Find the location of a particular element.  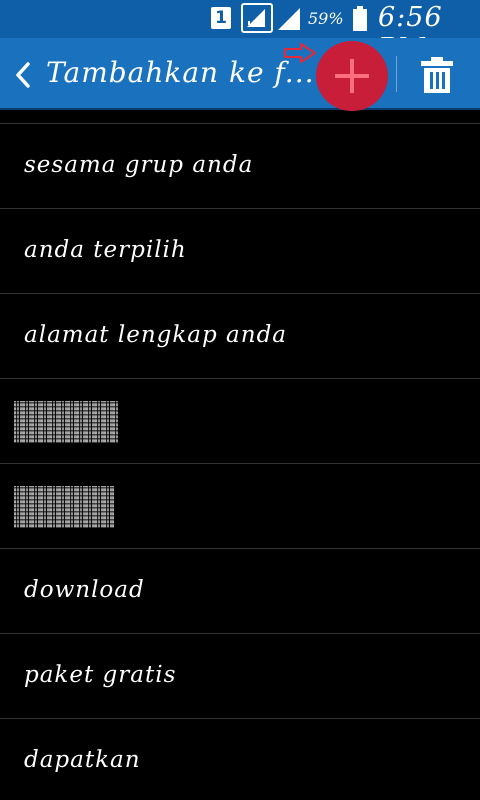

back-button is located at coordinates (23, 75).